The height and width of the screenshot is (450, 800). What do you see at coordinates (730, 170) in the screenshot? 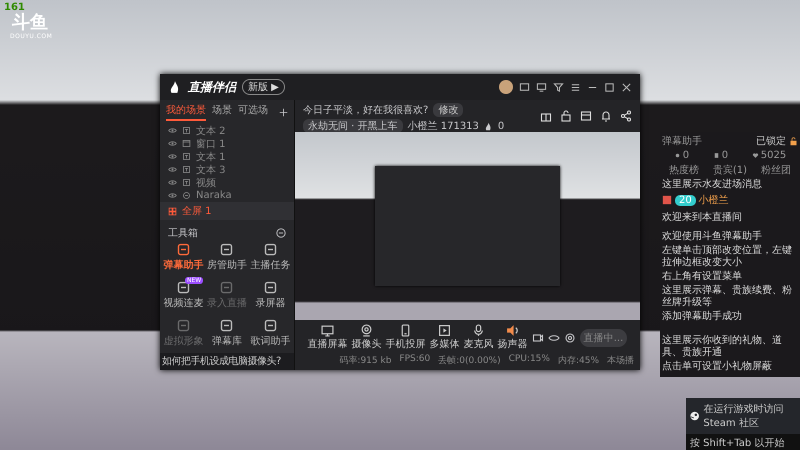
I see `panel-tab: 贵宾(1)` at bounding box center [730, 170].